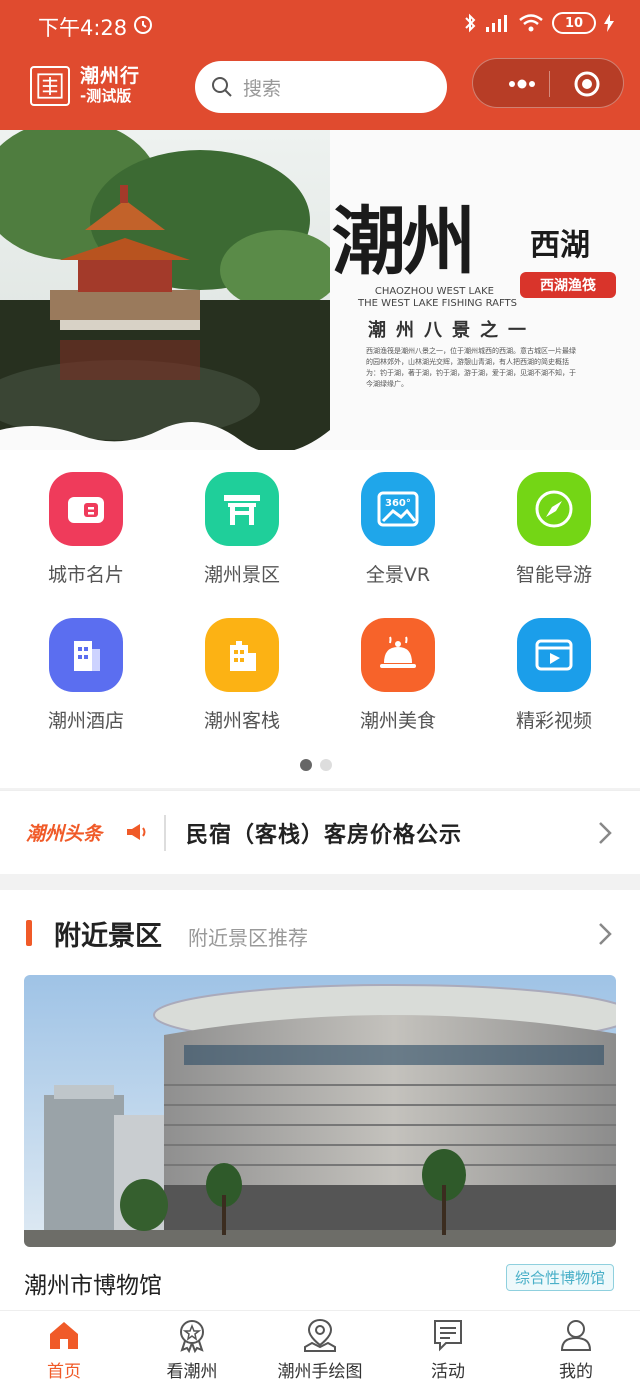 The height and width of the screenshot is (1387, 640). I want to click on pager-dot-active, so click(306, 765).